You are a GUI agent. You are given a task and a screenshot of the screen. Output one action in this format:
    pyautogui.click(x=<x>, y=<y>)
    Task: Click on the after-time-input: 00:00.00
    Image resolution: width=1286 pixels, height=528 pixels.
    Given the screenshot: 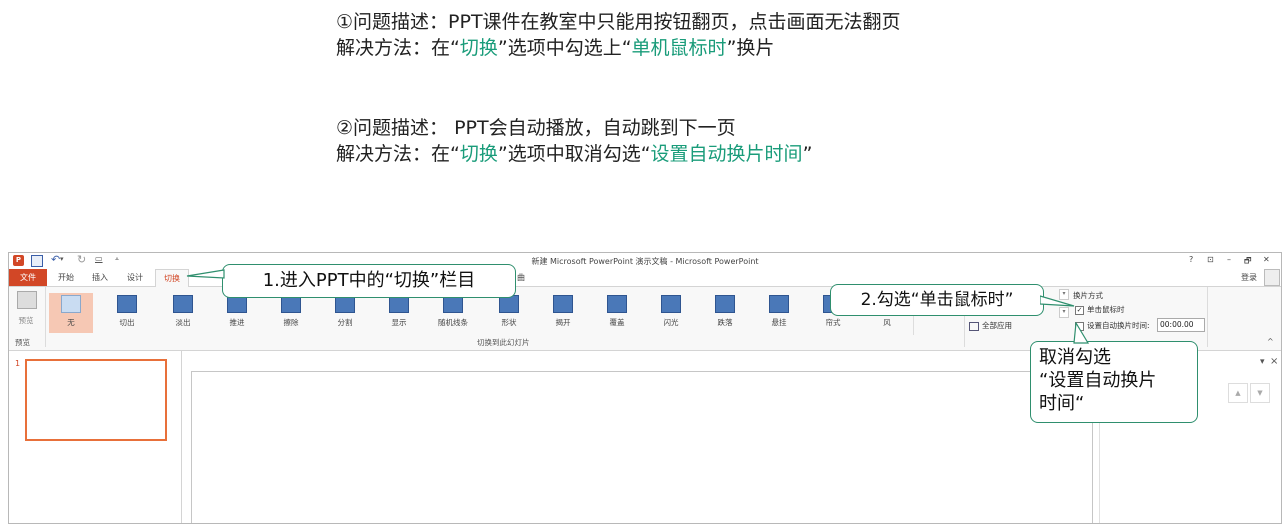 What is the action you would take?
    pyautogui.click(x=1181, y=325)
    